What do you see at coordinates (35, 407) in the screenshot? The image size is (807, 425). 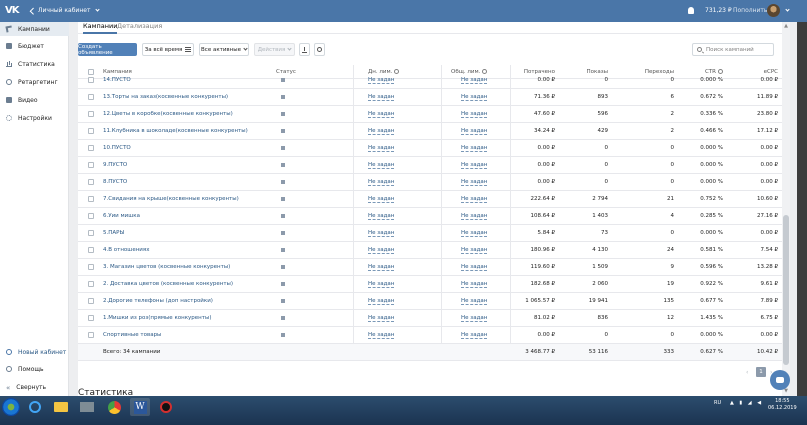 I see `taskbar-internet-explorer` at bounding box center [35, 407].